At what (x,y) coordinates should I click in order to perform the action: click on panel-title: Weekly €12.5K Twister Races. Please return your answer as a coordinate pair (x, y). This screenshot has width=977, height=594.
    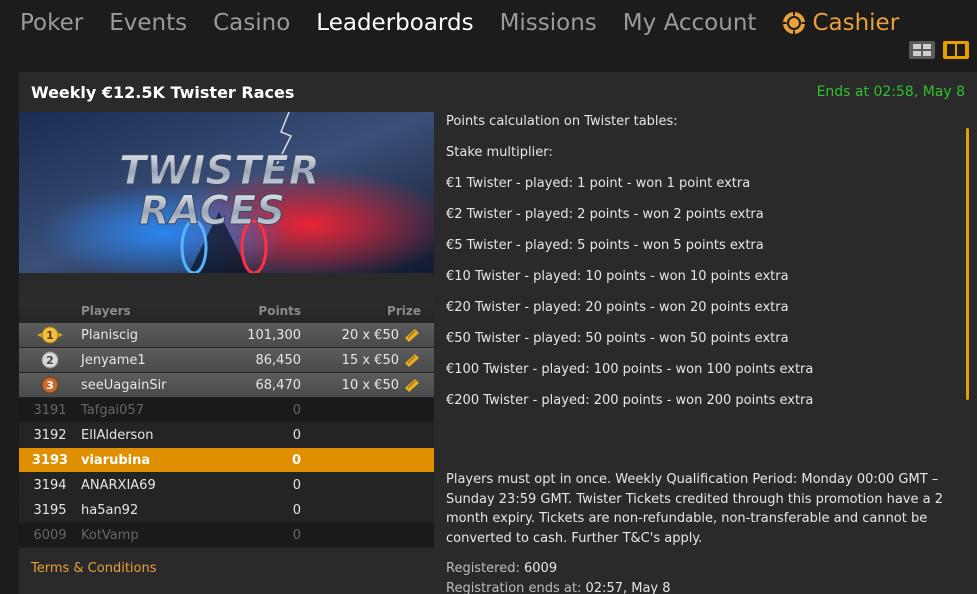
    Looking at the image, I should click on (163, 92).